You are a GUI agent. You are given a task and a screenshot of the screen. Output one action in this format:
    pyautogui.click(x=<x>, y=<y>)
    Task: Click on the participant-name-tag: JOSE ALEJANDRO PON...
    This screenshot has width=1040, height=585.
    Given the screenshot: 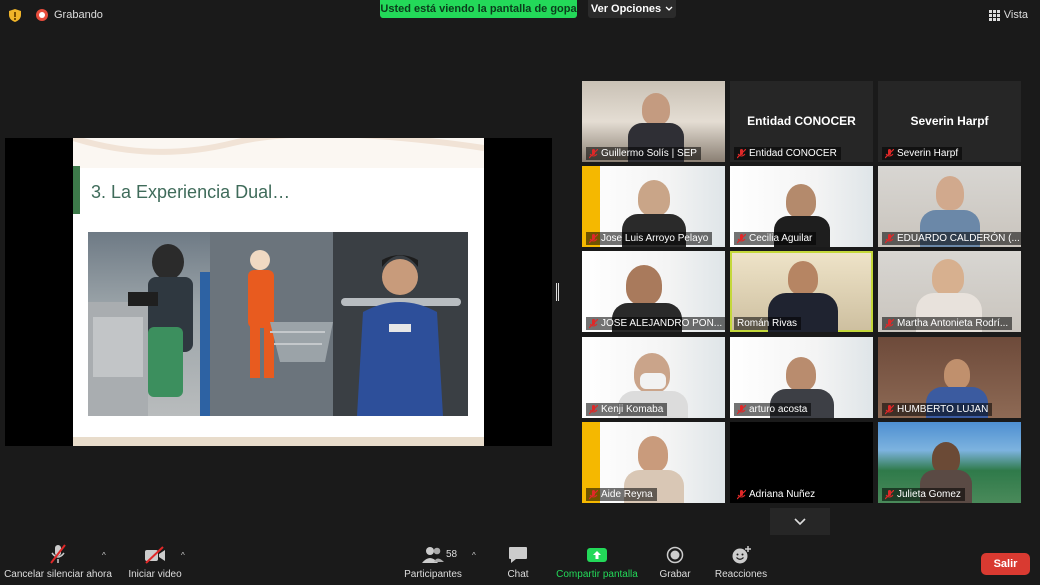 What is the action you would take?
    pyautogui.click(x=655, y=323)
    